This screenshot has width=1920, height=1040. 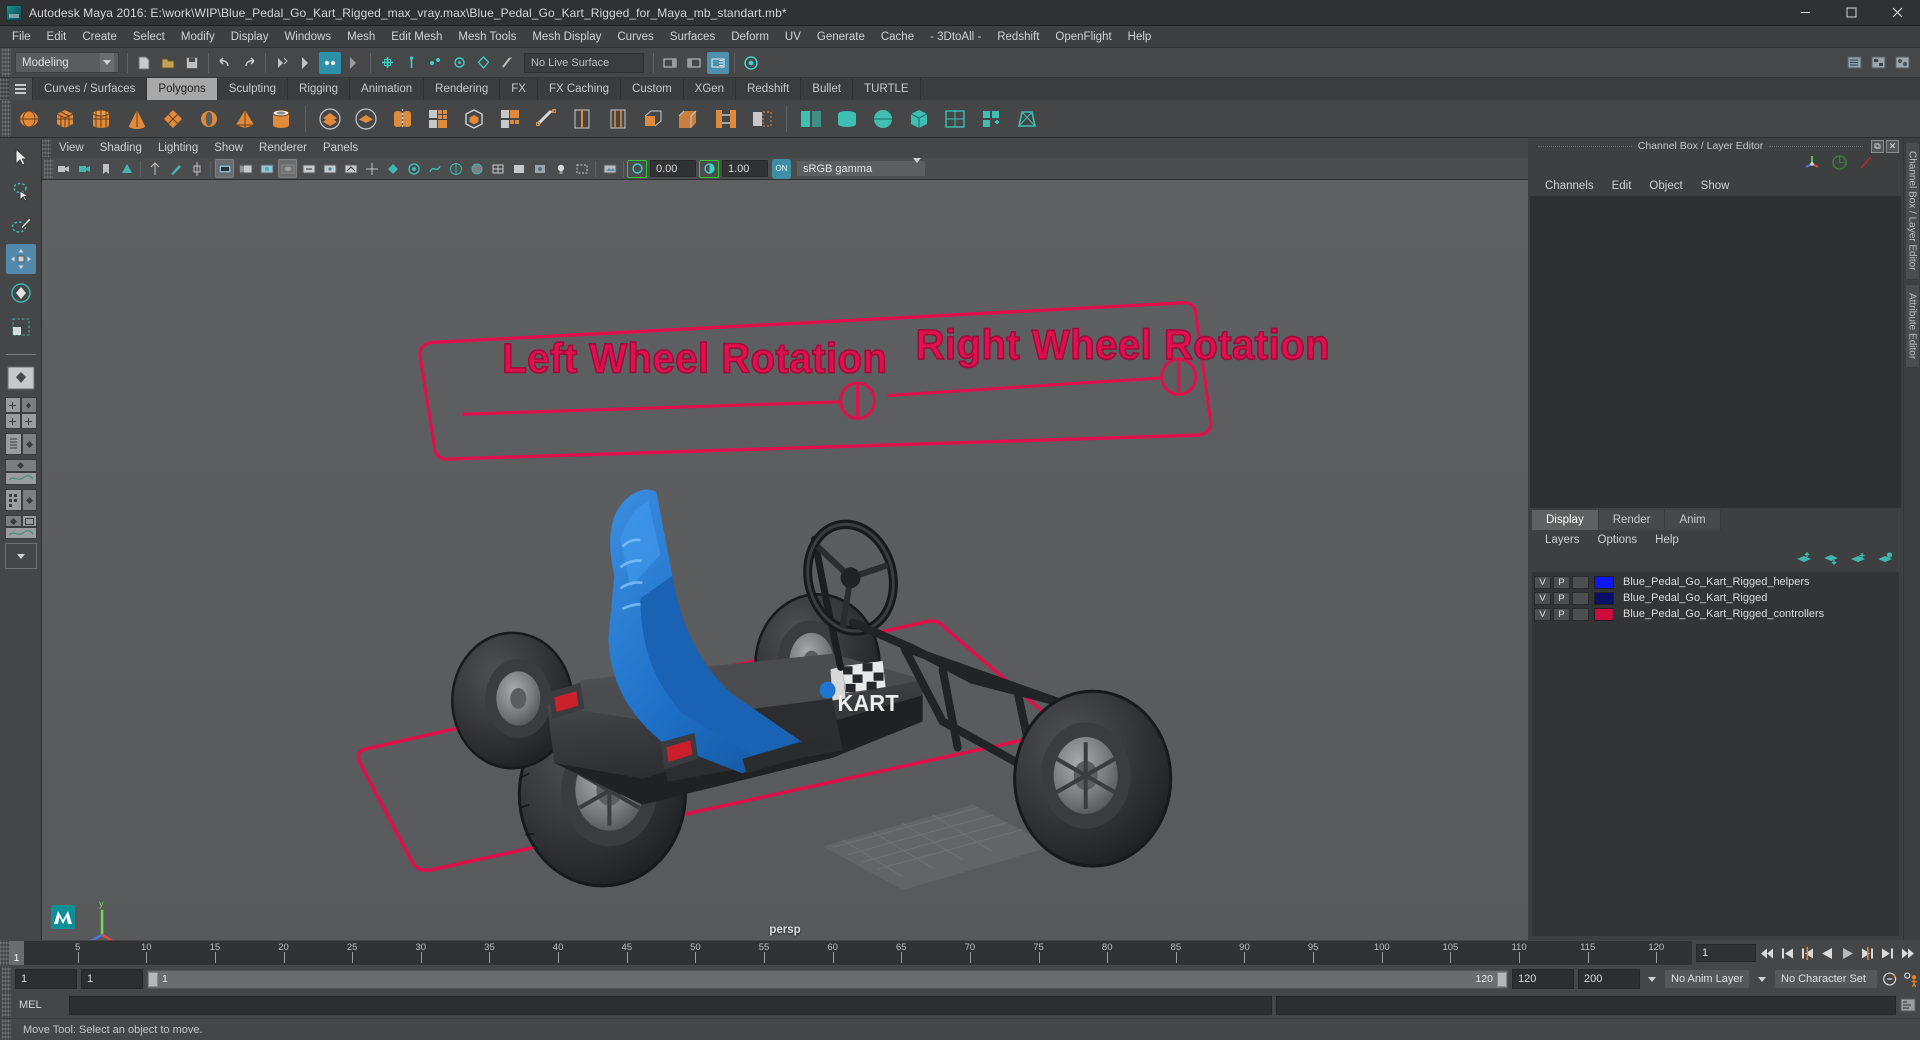 I want to click on layout-panel-cell, so click(x=29, y=521).